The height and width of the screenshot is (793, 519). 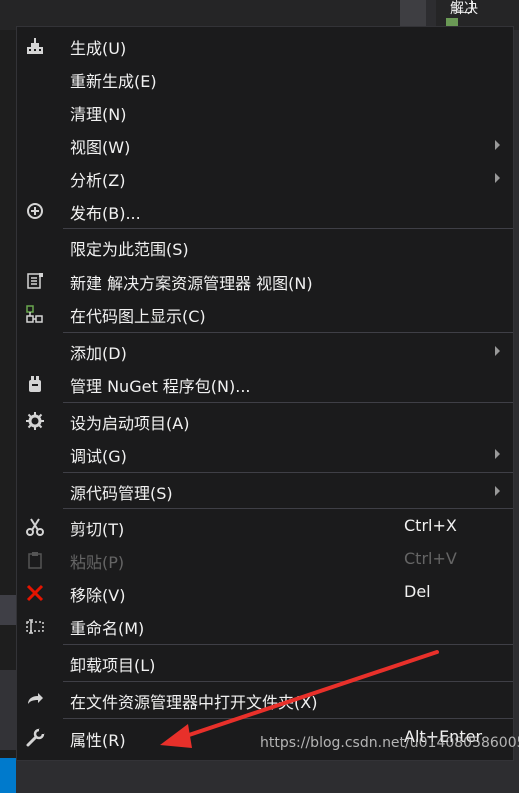 I want to click on menu-item-open-in-file-explorer: 在文件资源管理器中打开文件夹(X), so click(x=265, y=699).